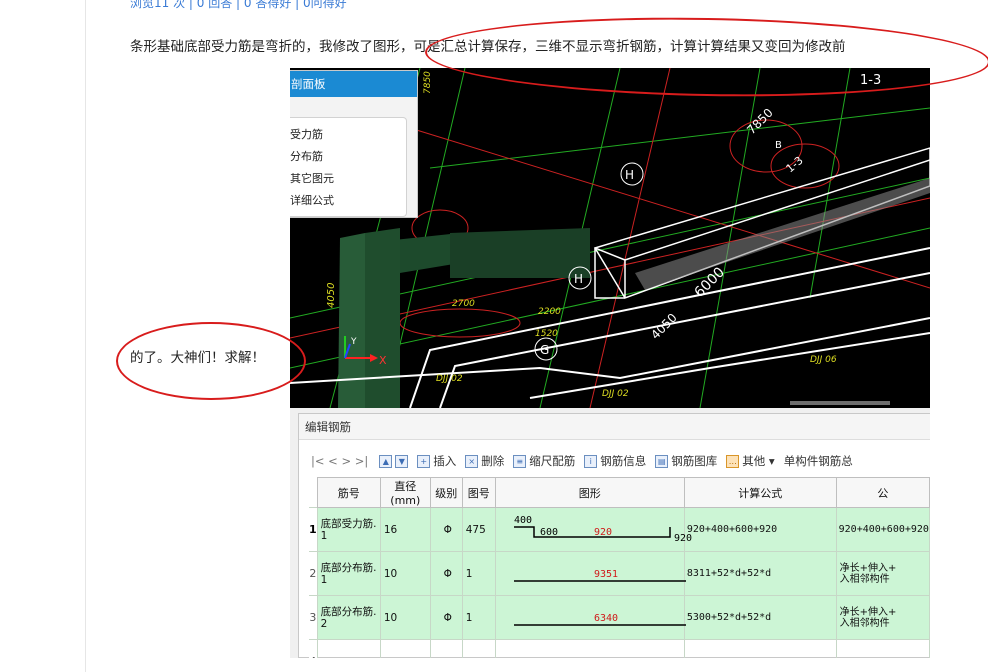 The height and width of the screenshot is (672, 988). I want to click on svg-text: 9351, so click(606, 574).